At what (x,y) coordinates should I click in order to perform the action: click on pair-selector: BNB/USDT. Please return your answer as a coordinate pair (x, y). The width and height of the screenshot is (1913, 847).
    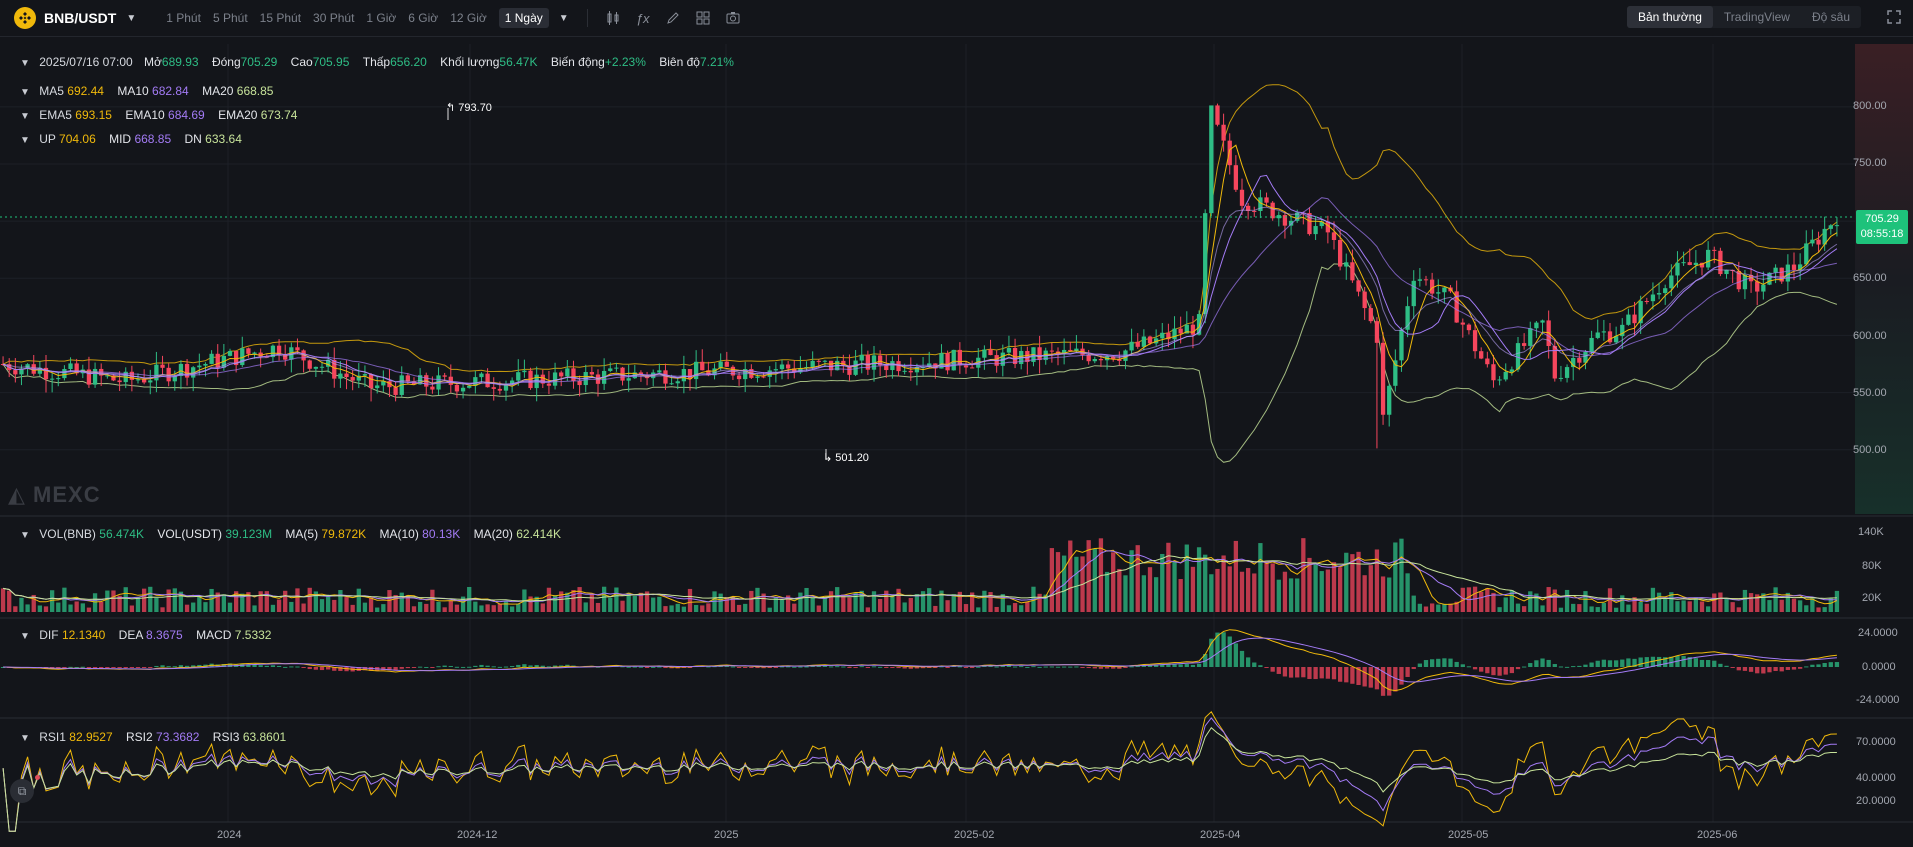
    Looking at the image, I should click on (80, 18).